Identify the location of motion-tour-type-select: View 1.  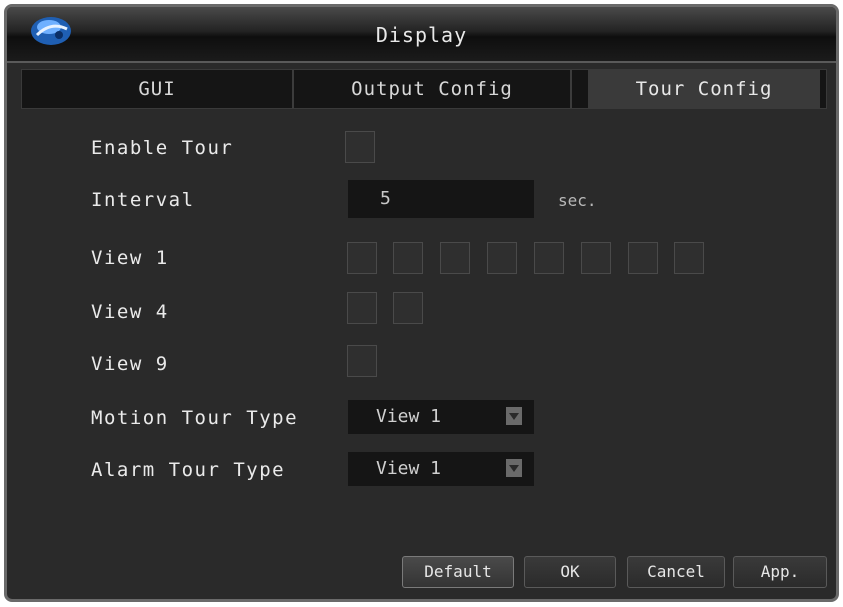
(441, 417).